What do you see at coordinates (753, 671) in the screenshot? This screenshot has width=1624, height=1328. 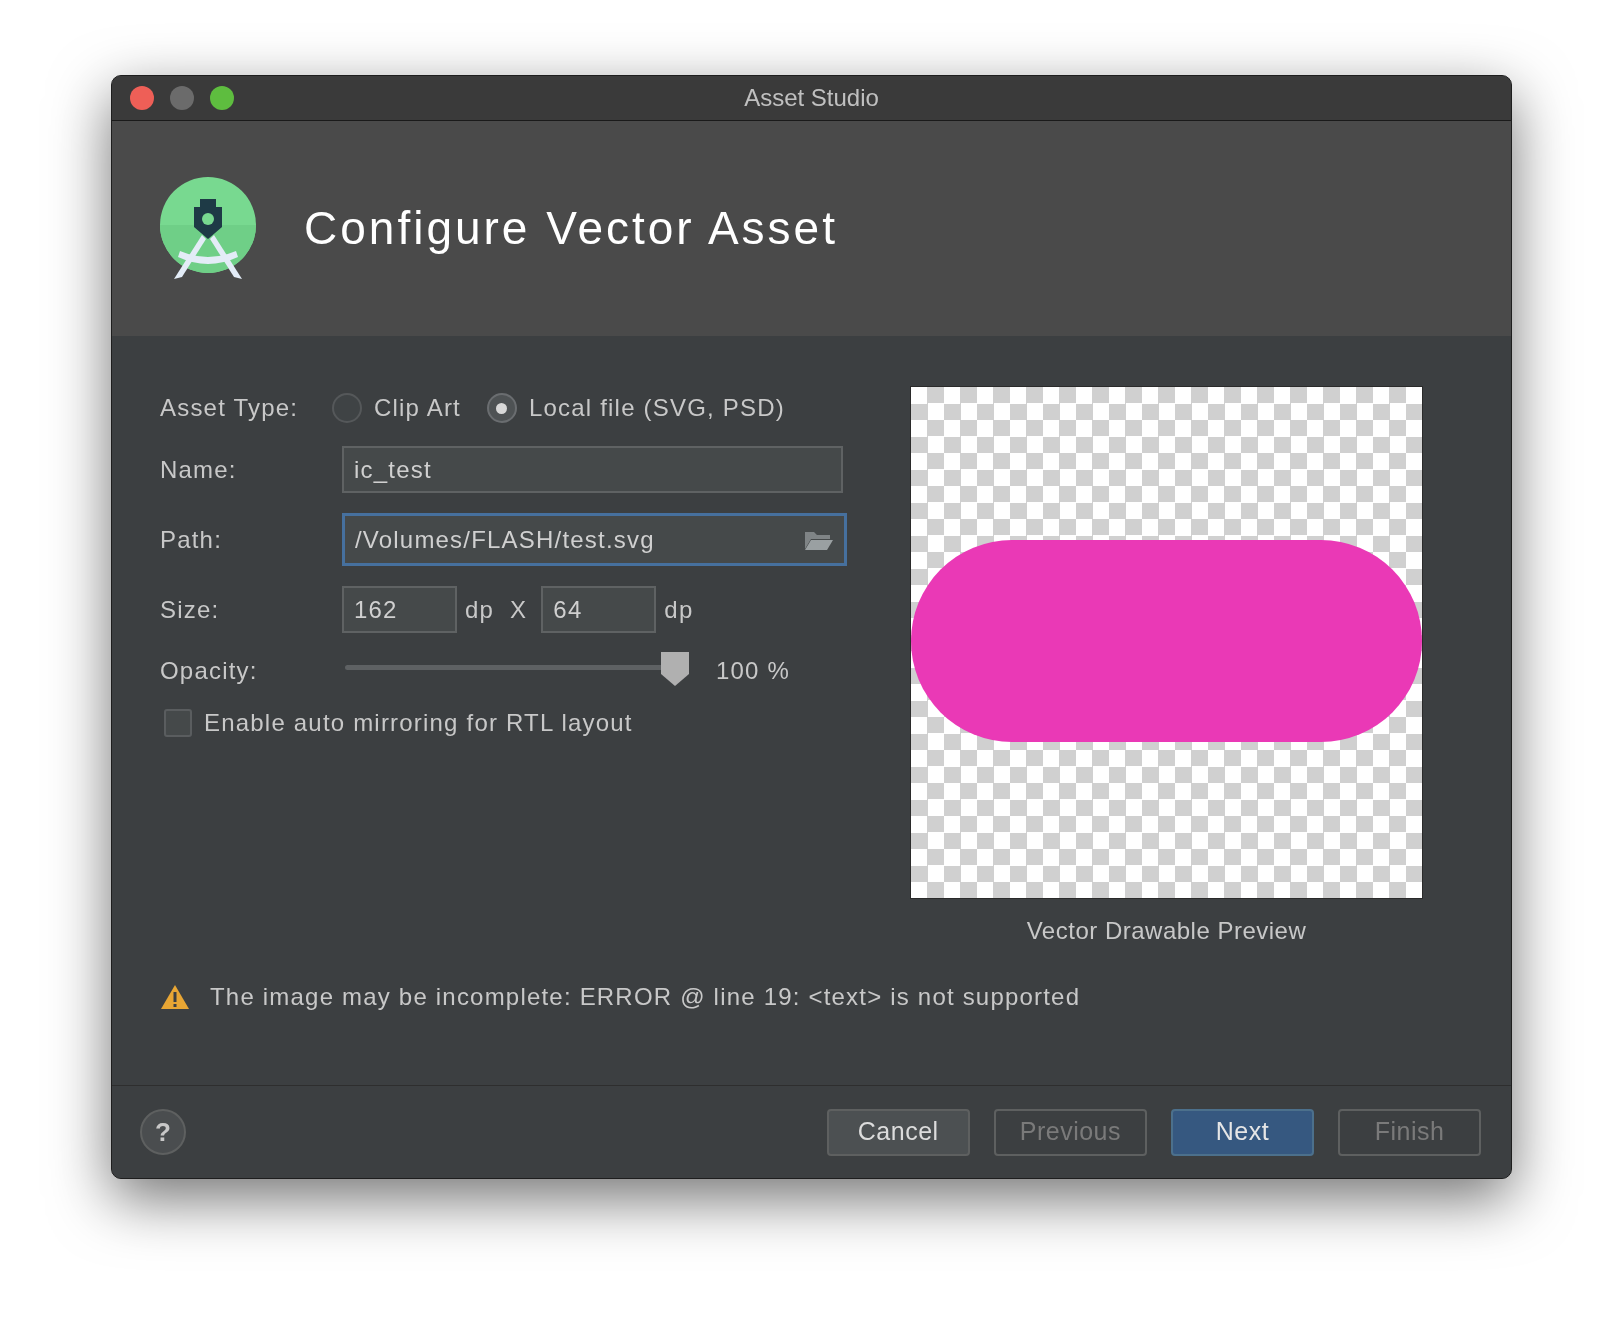 I see `opacity-value: 100 %` at bounding box center [753, 671].